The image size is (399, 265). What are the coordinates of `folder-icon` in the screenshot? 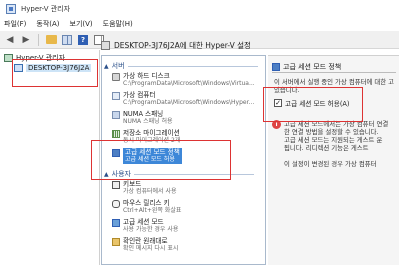 It's located at (51, 40).